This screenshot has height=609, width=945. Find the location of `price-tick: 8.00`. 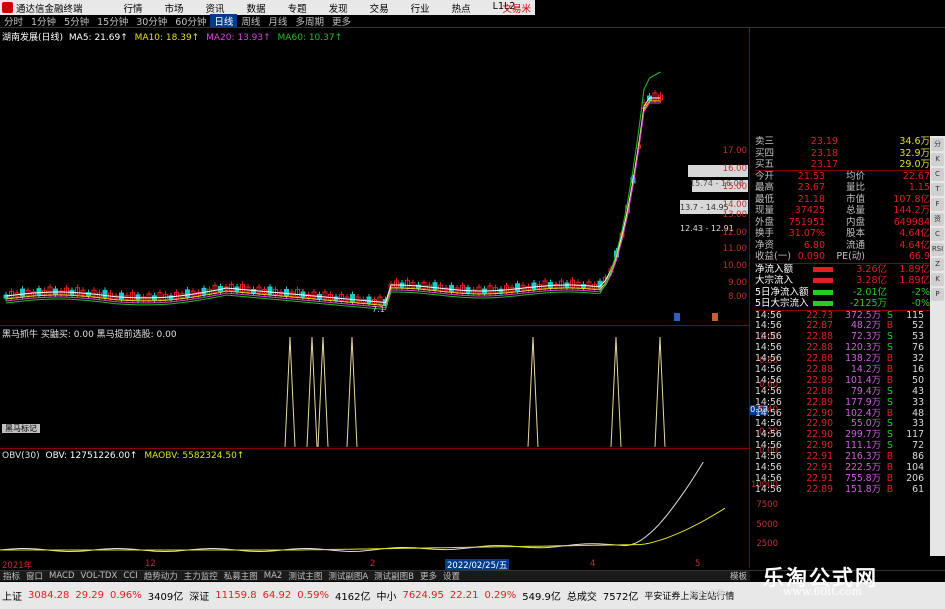

price-tick: 8.00 is located at coordinates (737, 297).